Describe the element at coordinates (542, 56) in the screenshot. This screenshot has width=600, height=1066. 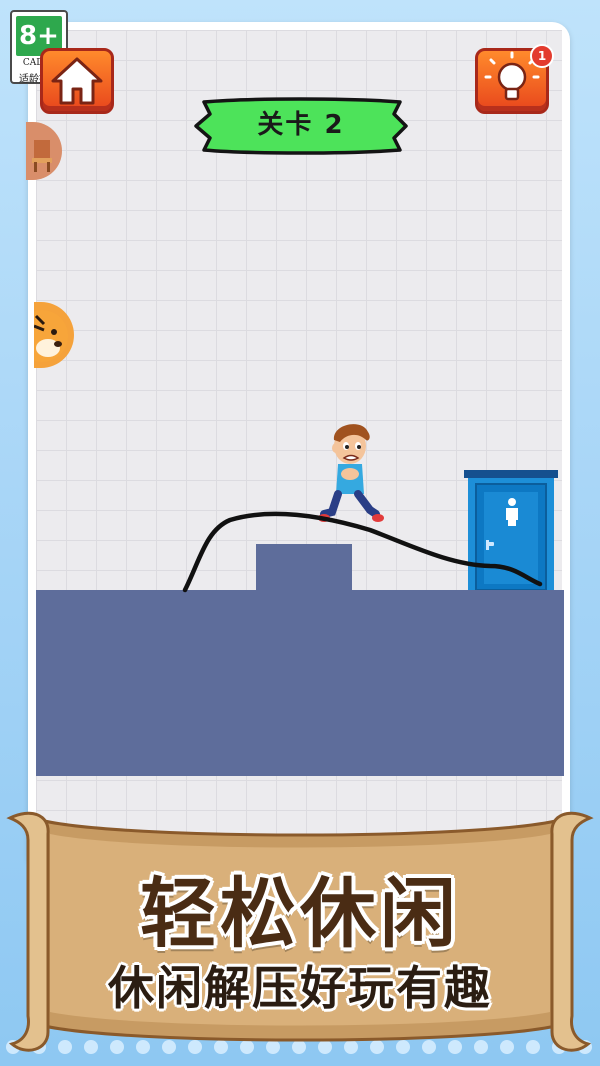
I see `hint-count-badge: 1` at that location.